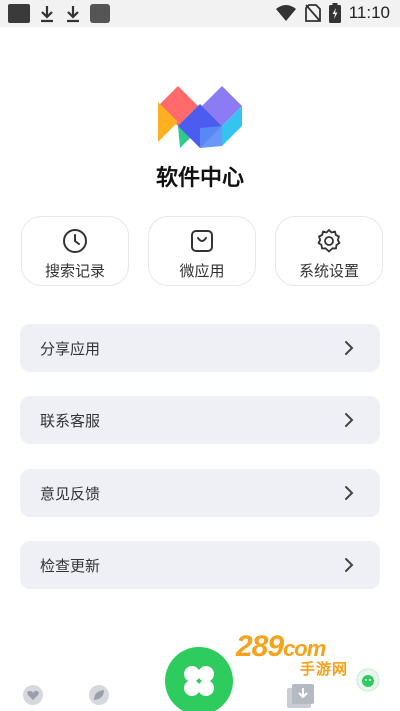 The width and height of the screenshot is (400, 711). What do you see at coordinates (285, 13) in the screenshot?
I see `wifi-icon` at bounding box center [285, 13].